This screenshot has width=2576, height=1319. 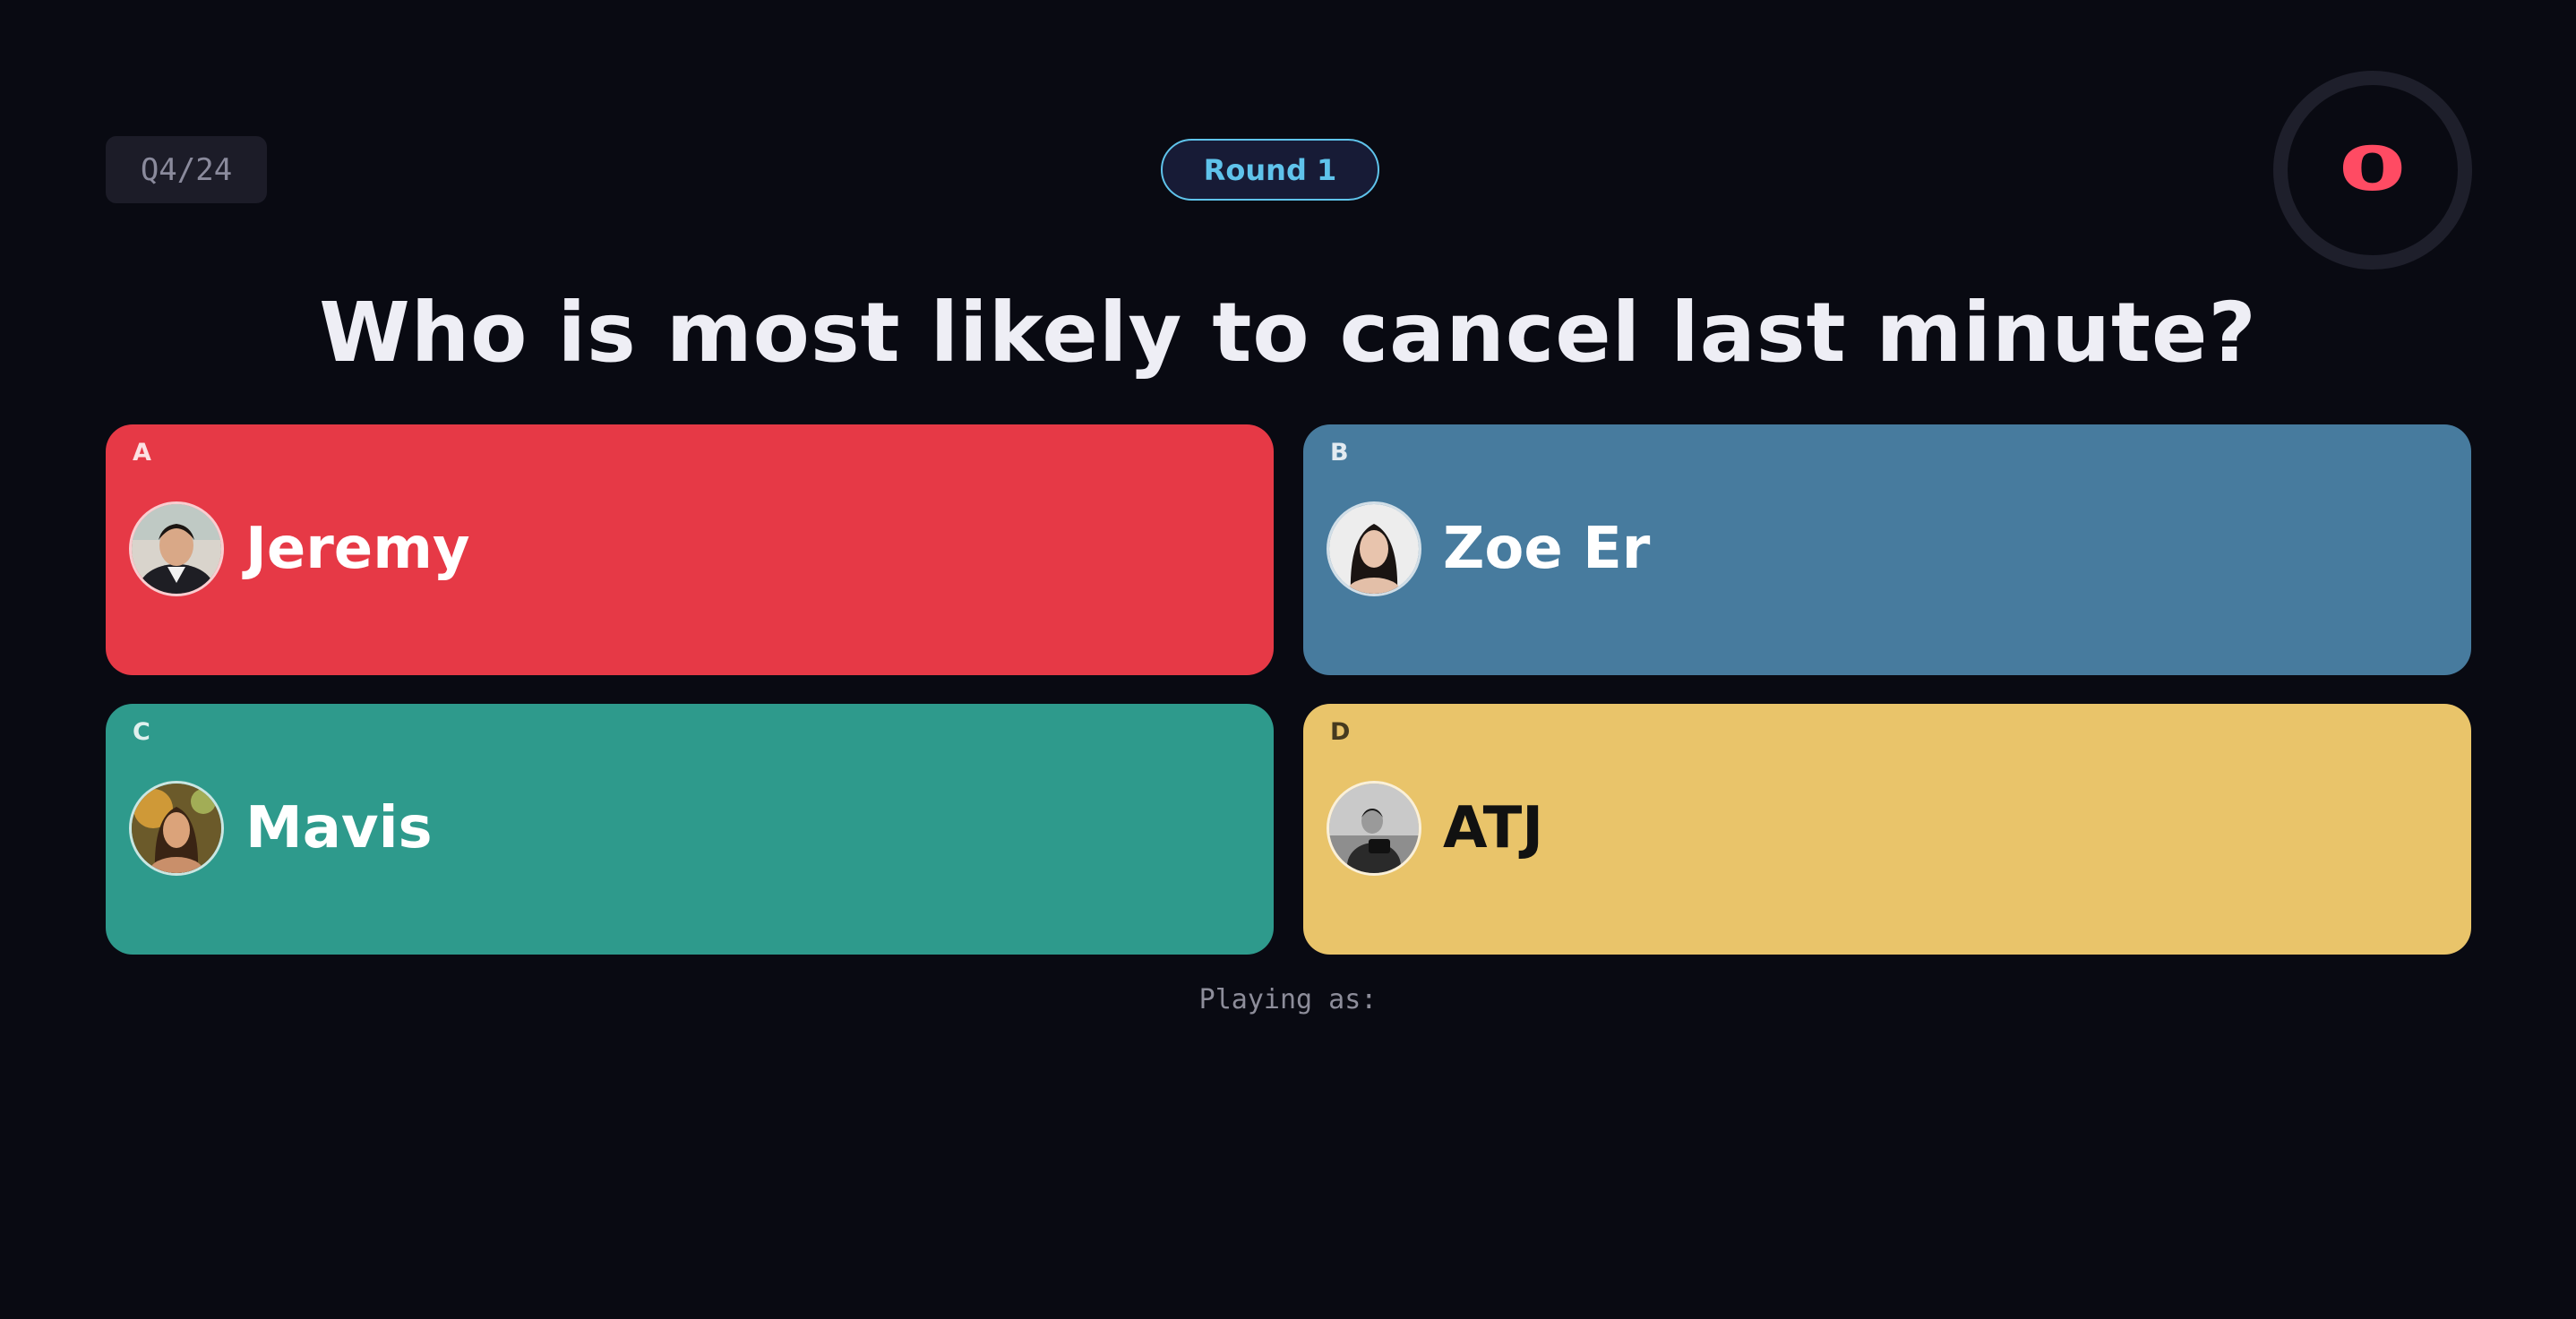 I want to click on answer-option-a: A Jeremy, so click(x=690, y=549).